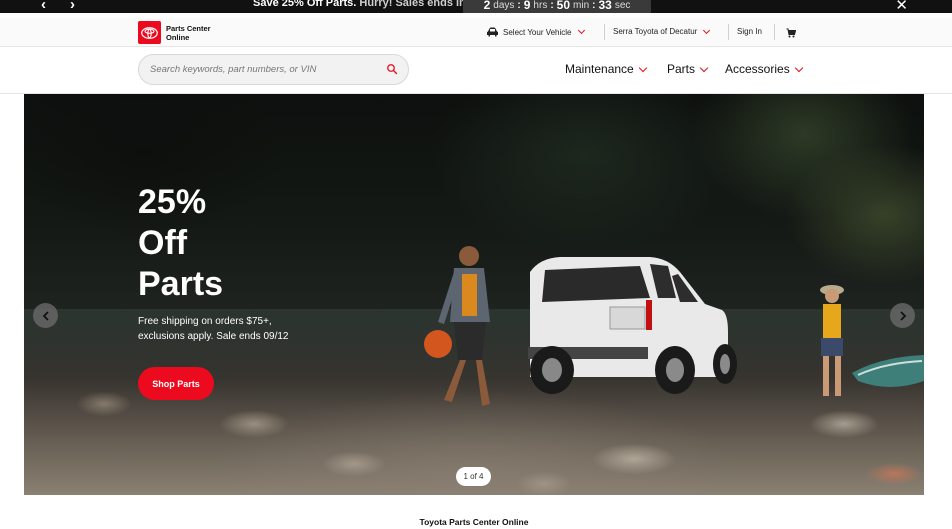 The height and width of the screenshot is (529, 952). What do you see at coordinates (492, 32) in the screenshot?
I see `car-icon` at bounding box center [492, 32].